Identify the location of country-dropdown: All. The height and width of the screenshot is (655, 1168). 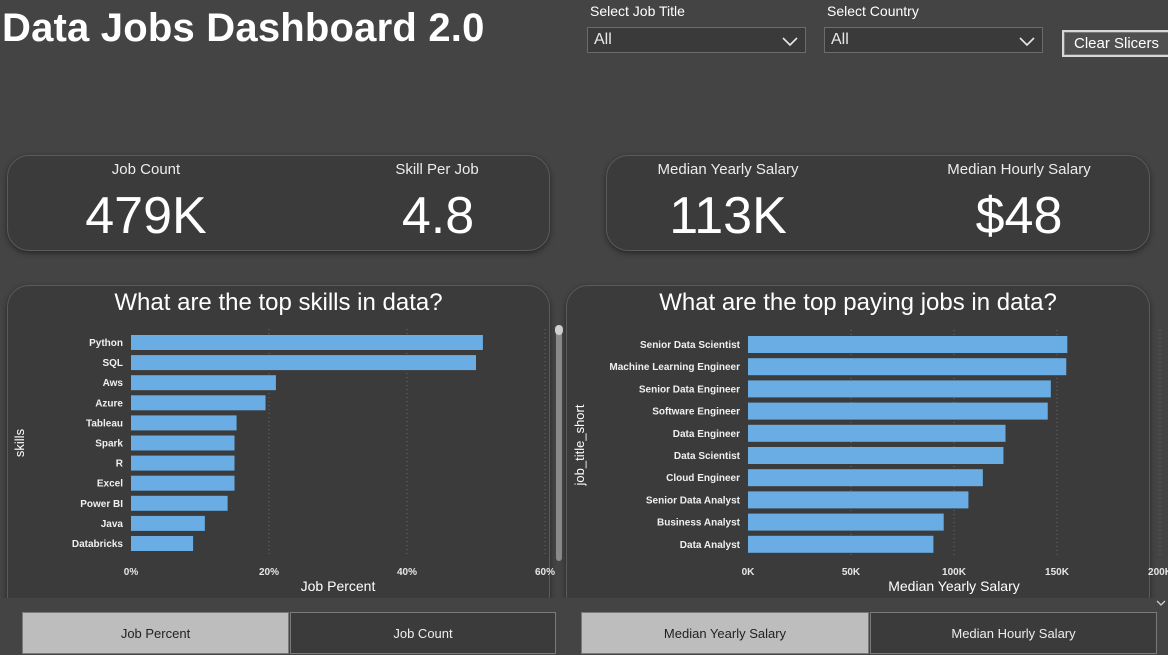
(933, 40).